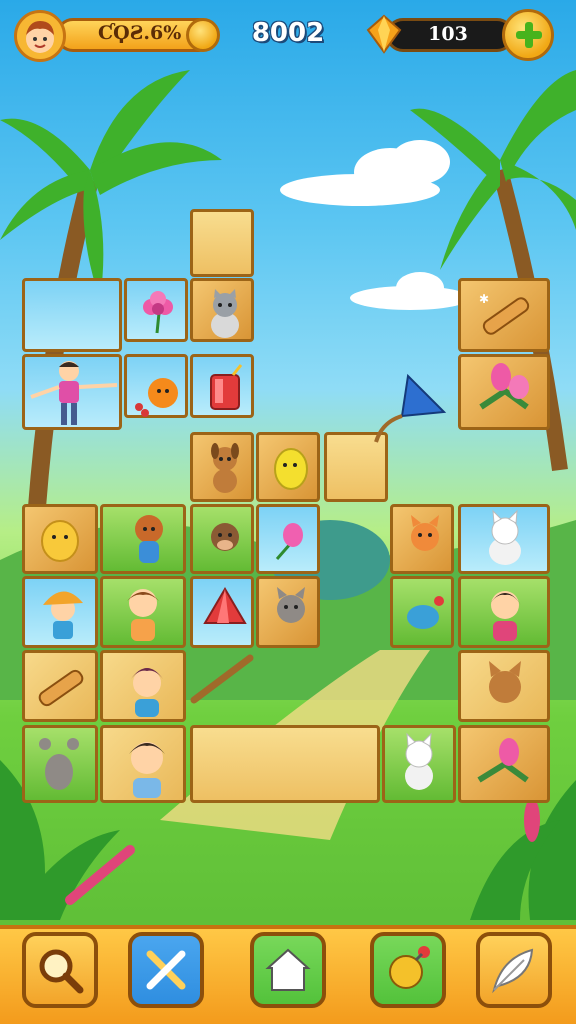  I want to click on boy-face-icon, so click(147, 770).